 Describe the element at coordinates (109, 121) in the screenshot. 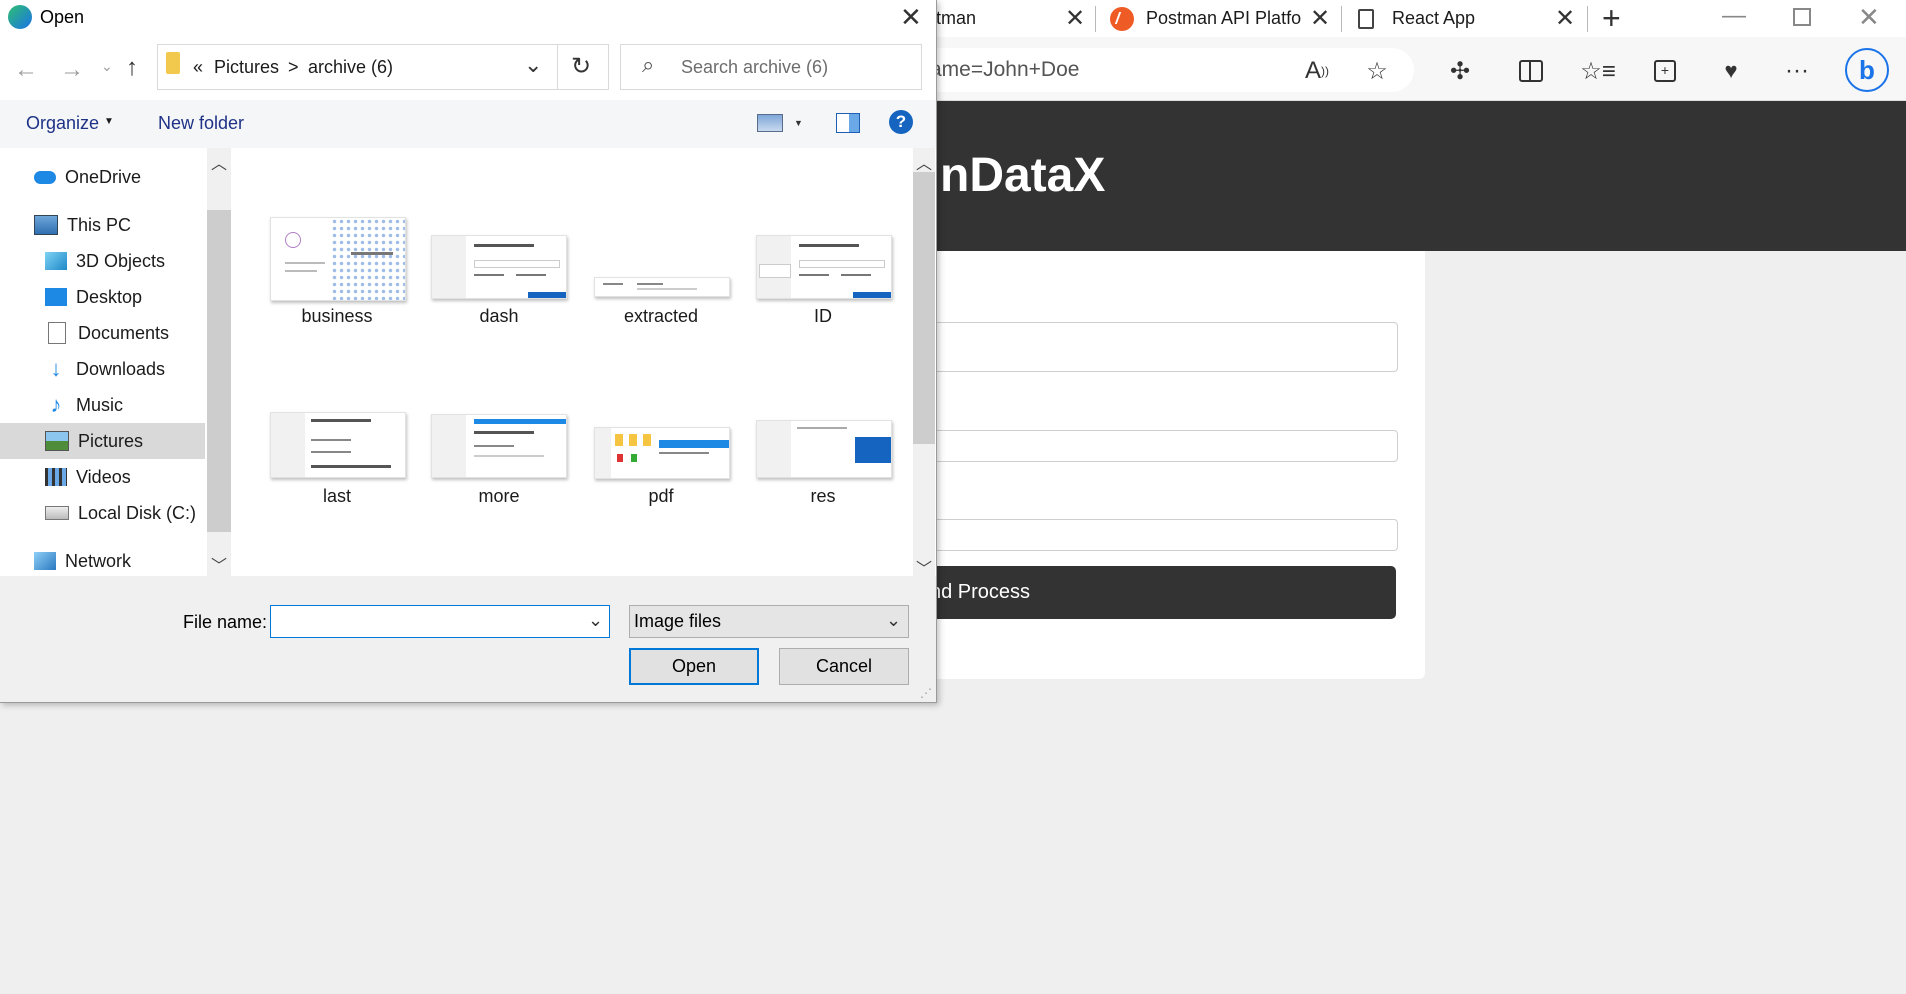

I see `caret-down-icon: ▼` at that location.